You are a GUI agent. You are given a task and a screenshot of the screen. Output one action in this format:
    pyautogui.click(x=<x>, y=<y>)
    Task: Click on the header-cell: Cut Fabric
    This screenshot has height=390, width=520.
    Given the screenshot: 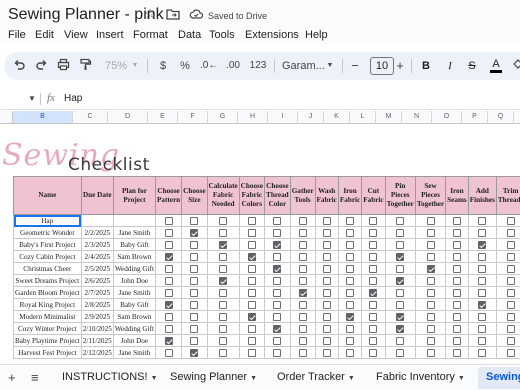 What is the action you would take?
    pyautogui.click(x=373, y=195)
    